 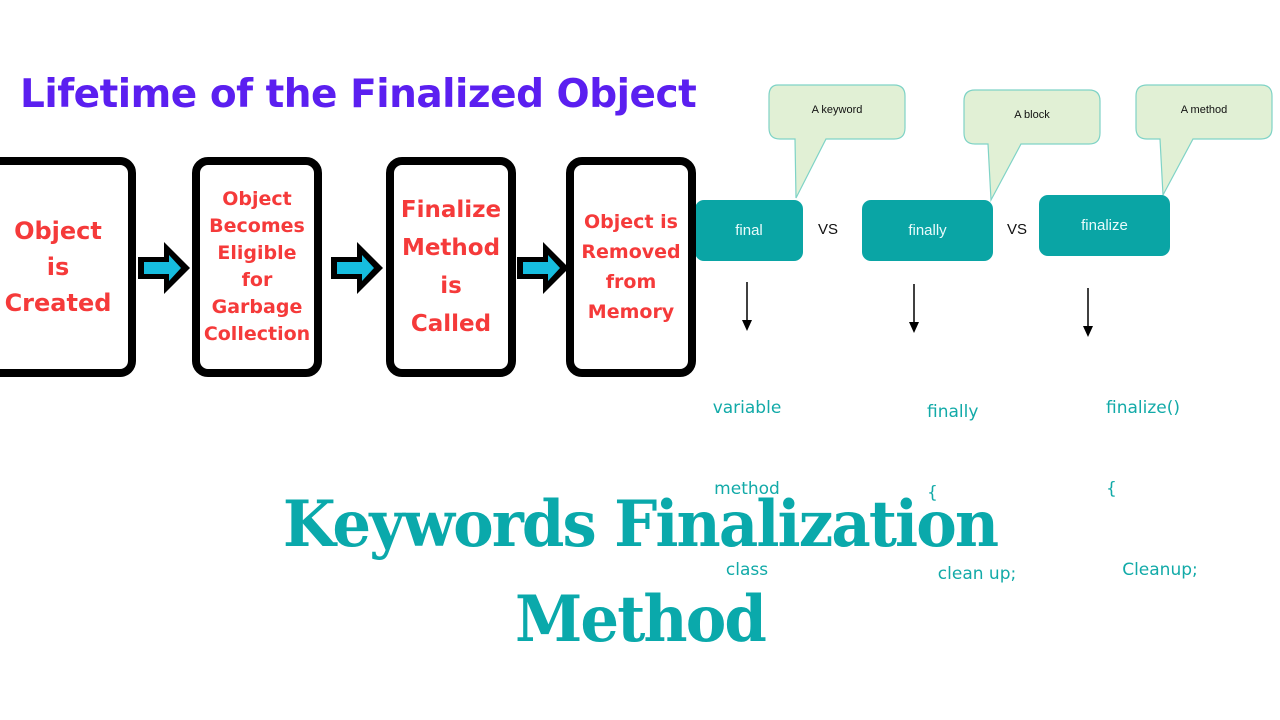 I want to click on stage-text: Collection, so click(x=257, y=334).